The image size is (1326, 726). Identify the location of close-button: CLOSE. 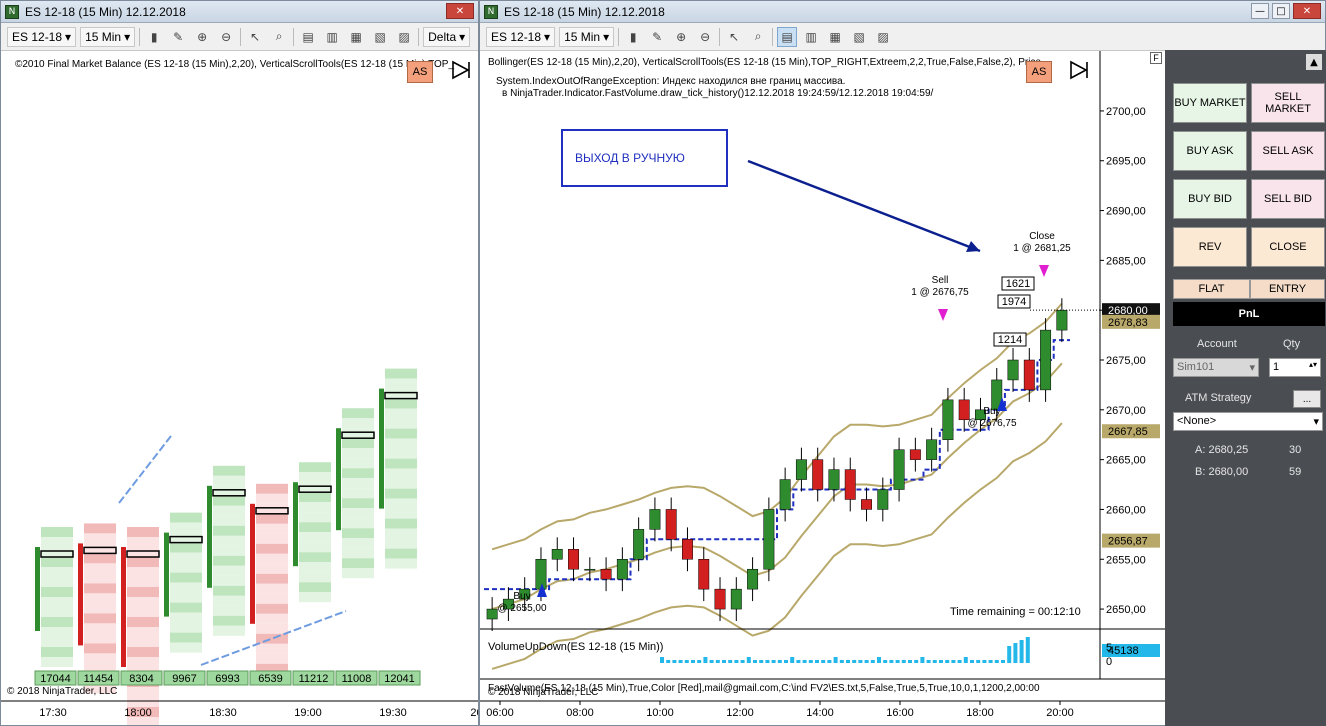
(1288, 247).